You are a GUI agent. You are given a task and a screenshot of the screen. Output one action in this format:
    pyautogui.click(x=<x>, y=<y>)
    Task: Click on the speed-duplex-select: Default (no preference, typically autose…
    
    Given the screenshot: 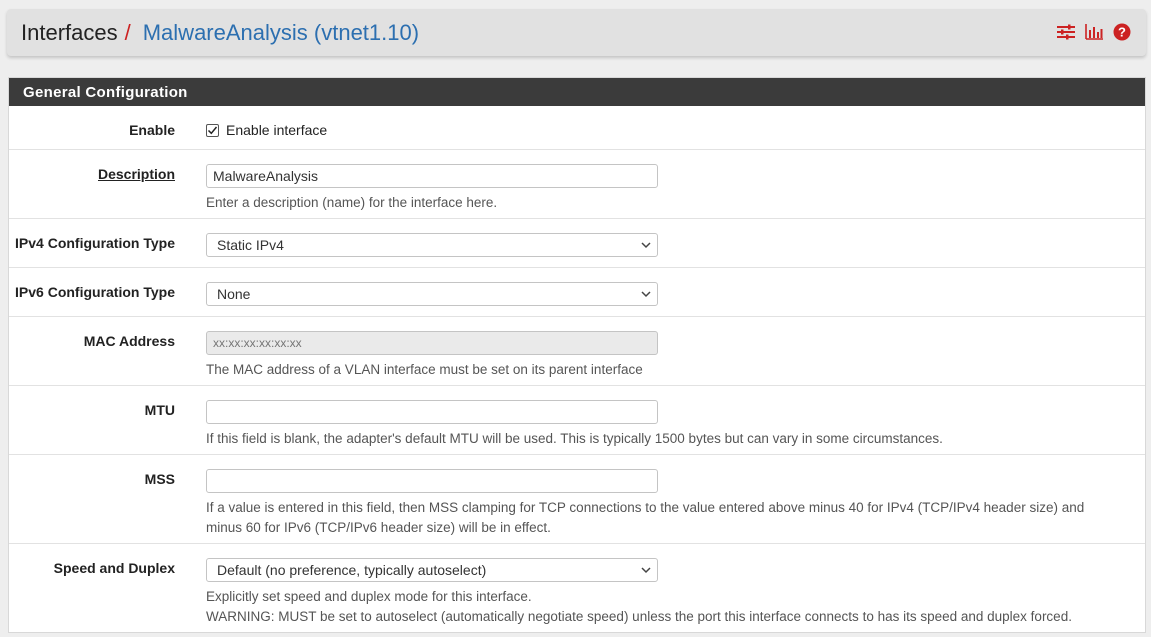 What is the action you would take?
    pyautogui.click(x=432, y=570)
    